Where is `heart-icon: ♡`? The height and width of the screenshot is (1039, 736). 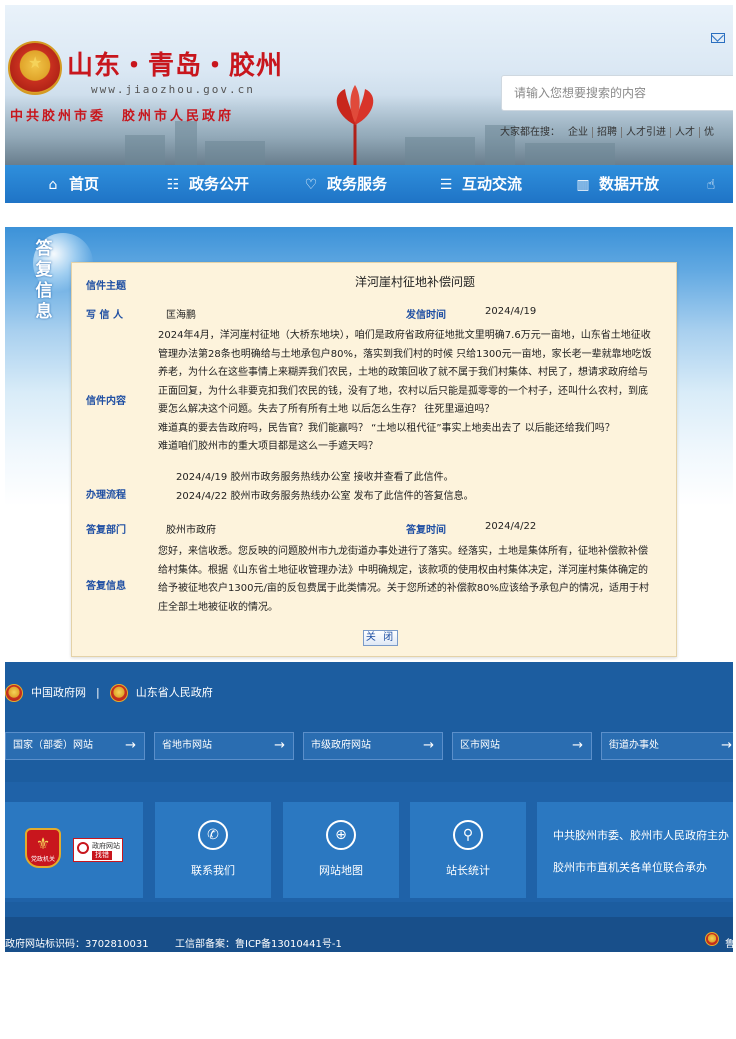 heart-icon: ♡ is located at coordinates (311, 185).